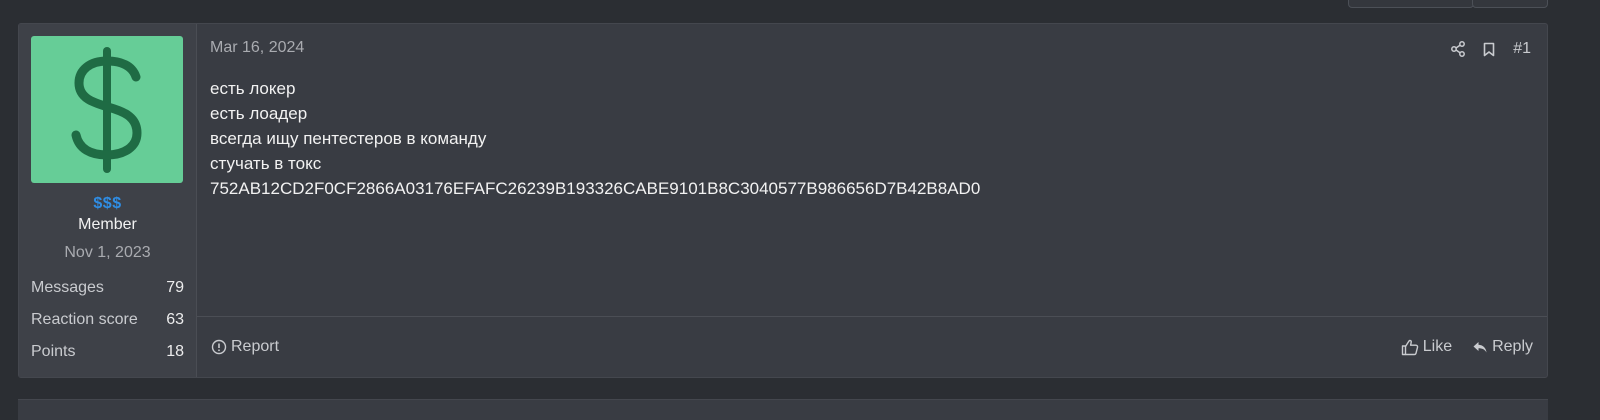  Describe the element at coordinates (107, 252) in the screenshot. I see `join-date: Nov 1, 2023` at that location.